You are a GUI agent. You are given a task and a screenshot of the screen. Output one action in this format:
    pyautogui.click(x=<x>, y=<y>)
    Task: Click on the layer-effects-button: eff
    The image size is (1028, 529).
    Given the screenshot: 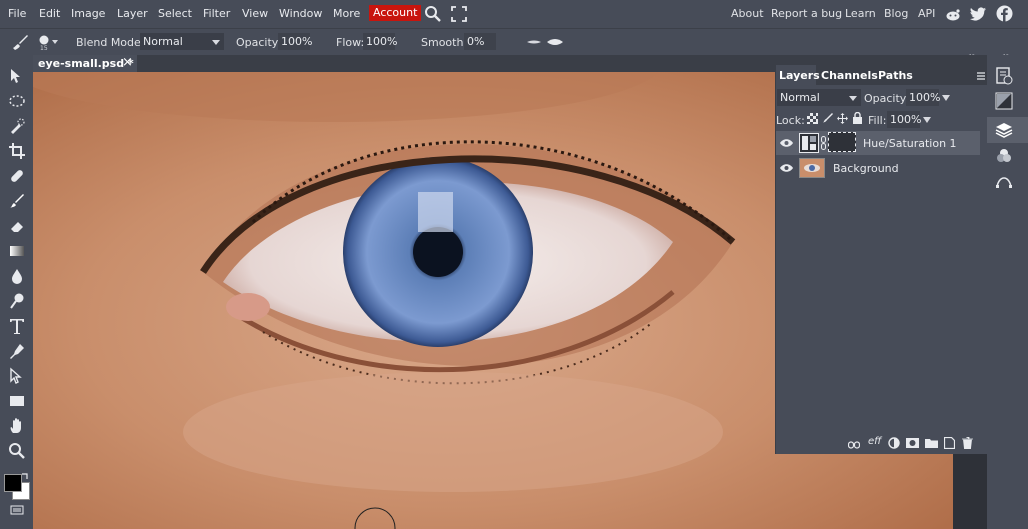 What is the action you would take?
    pyautogui.click(x=874, y=441)
    